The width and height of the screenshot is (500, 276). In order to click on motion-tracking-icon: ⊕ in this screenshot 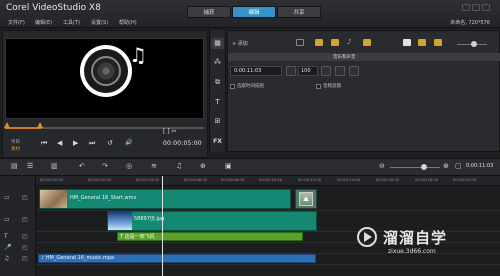, I will do `click(203, 166)`.